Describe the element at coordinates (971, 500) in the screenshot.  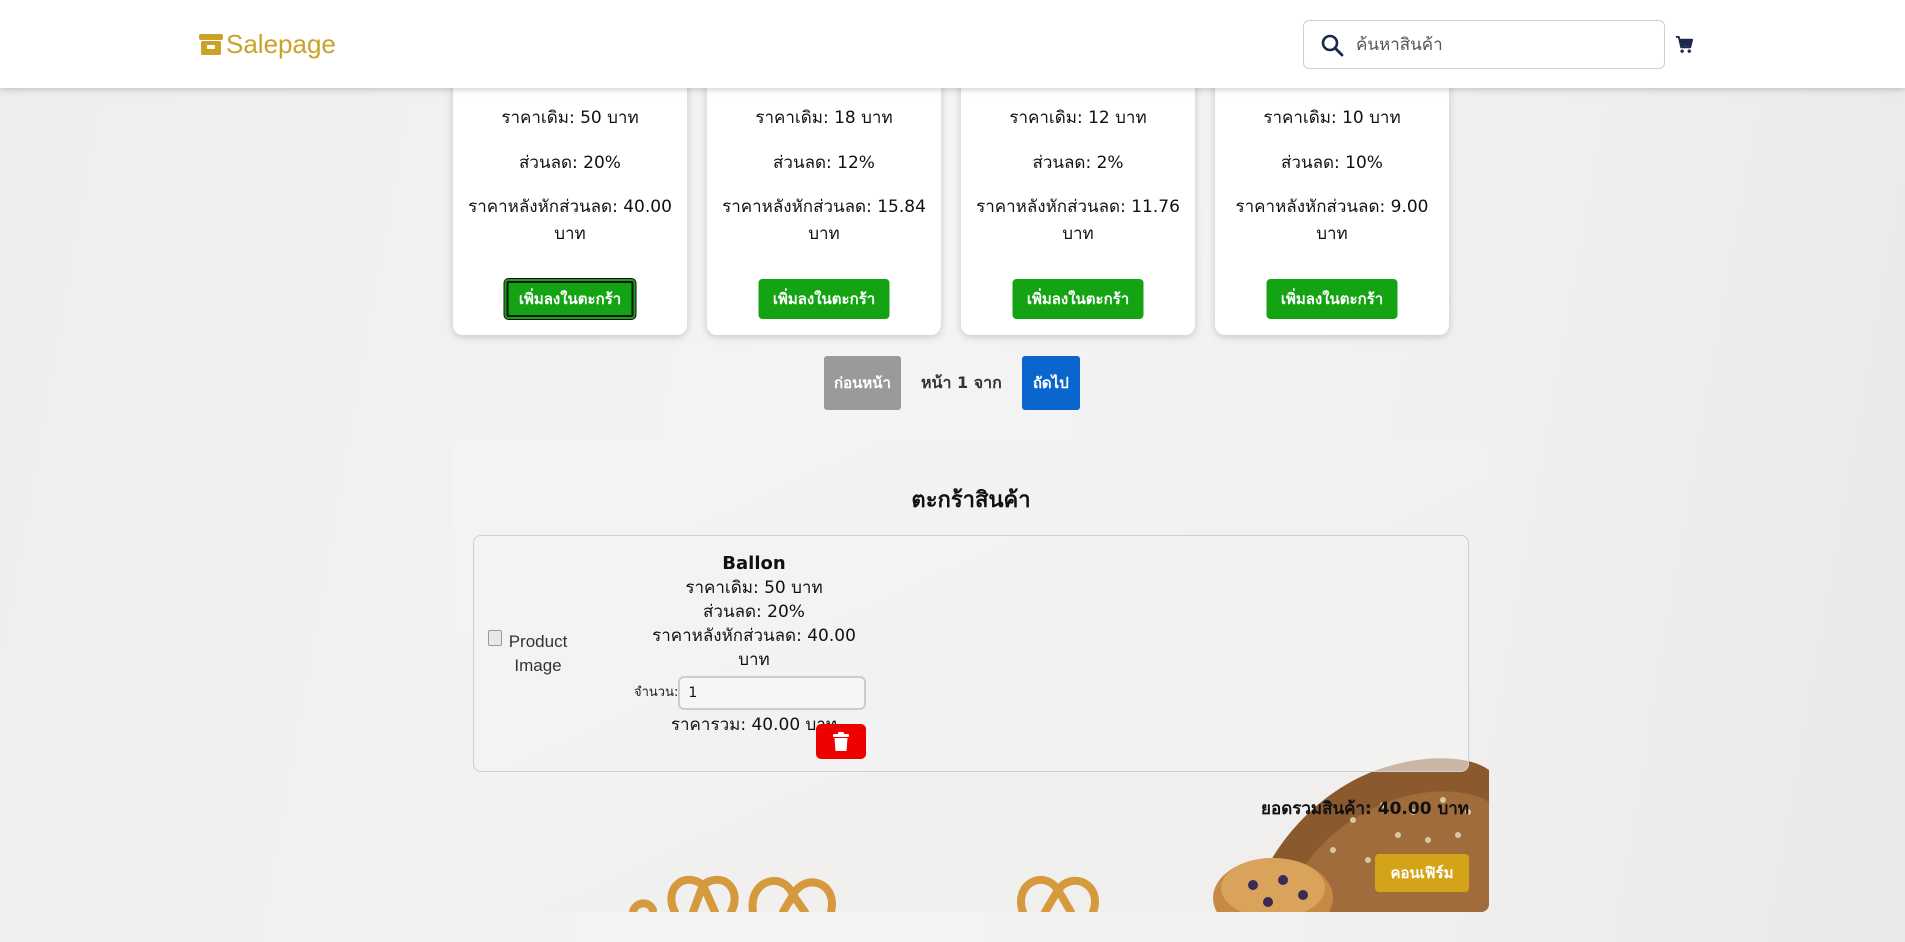
I see `cart-title: ตะกร้าสินค้า` at that location.